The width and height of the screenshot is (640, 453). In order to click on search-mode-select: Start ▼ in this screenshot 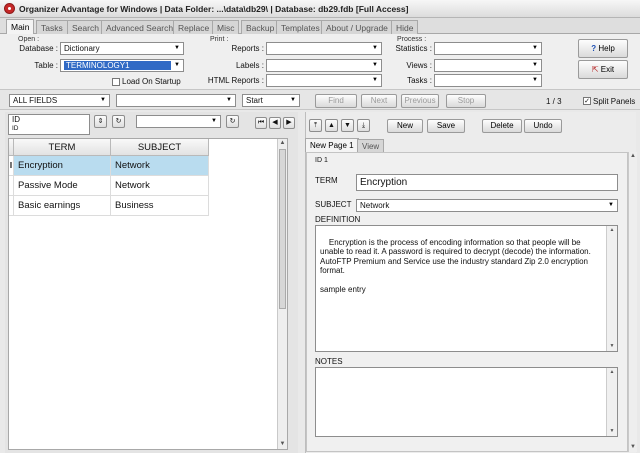, I will do `click(271, 100)`.